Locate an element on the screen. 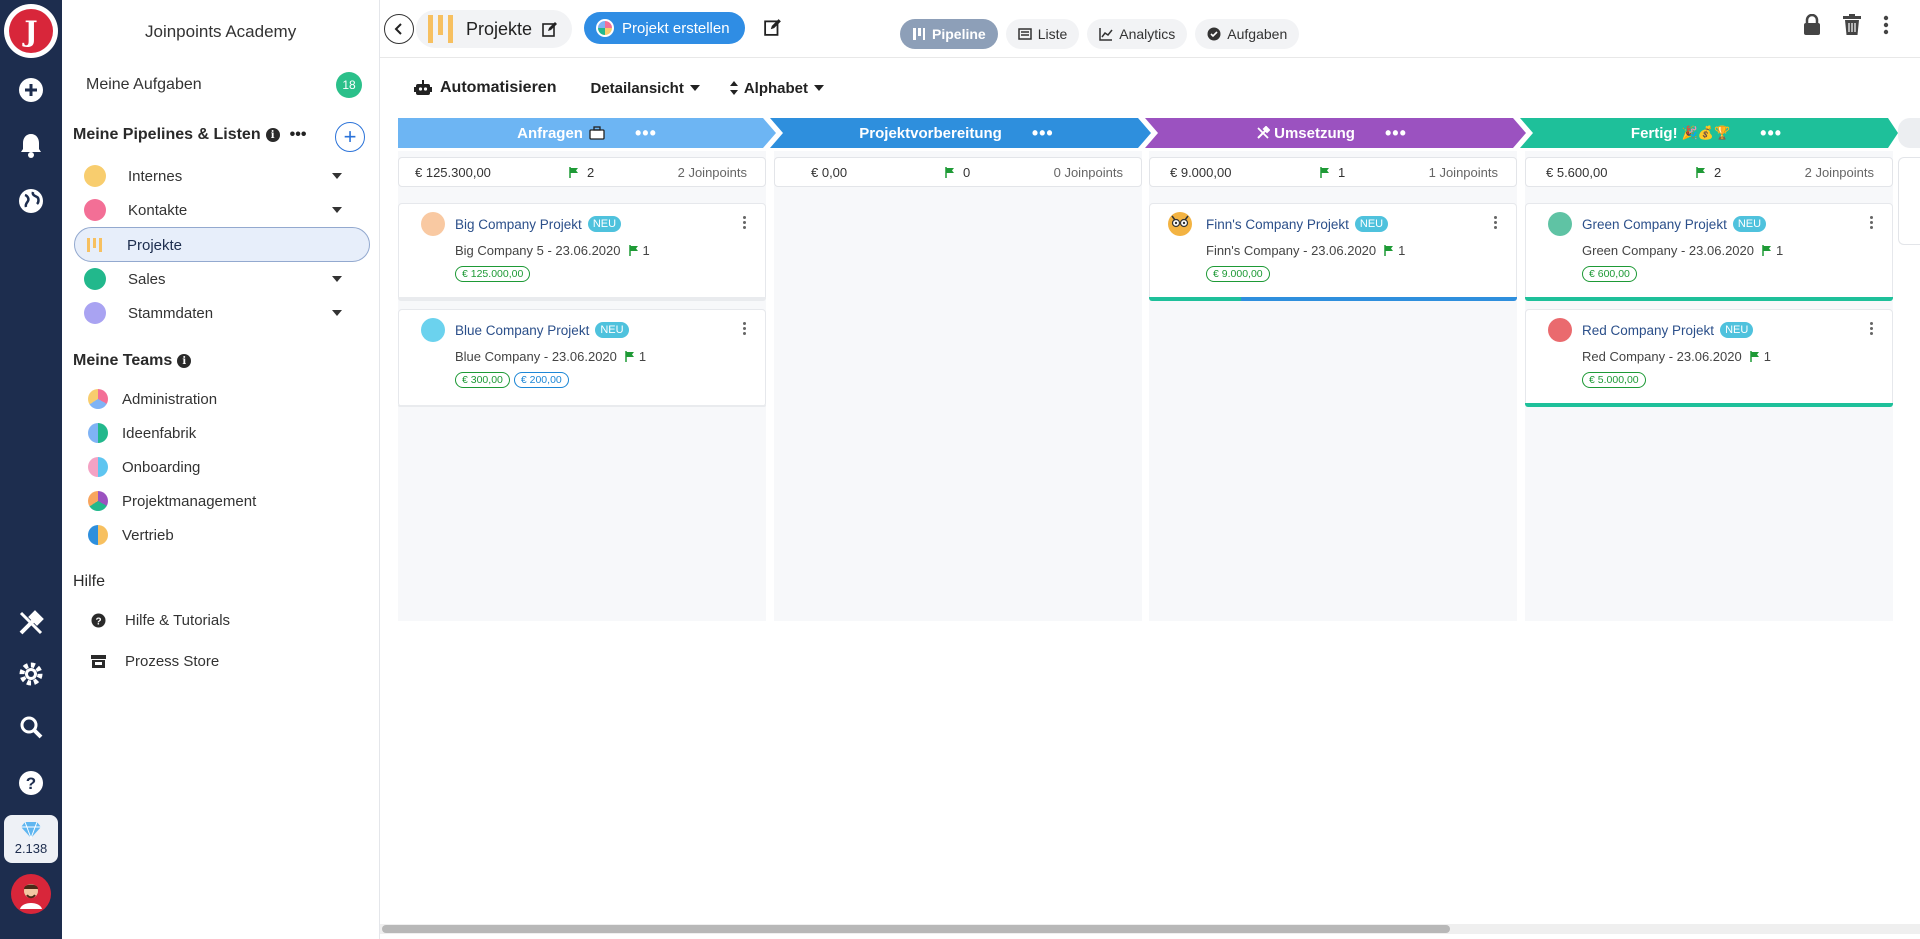  search-icon is located at coordinates (31, 727).